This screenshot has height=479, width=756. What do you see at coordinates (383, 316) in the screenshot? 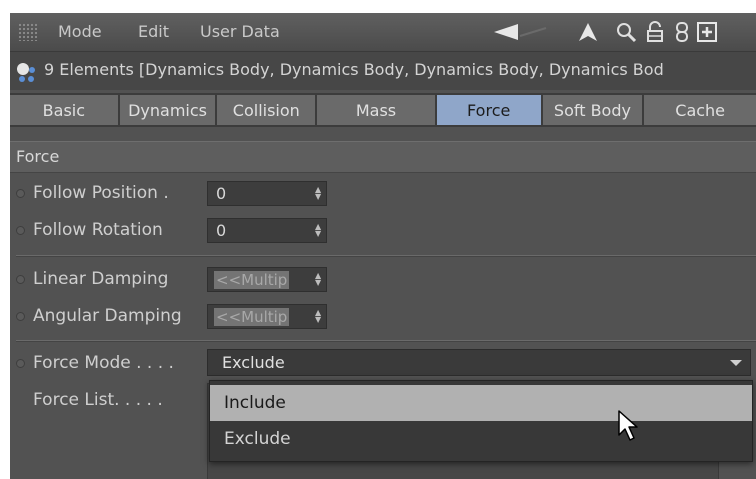
I see `angular-damping-row: Angular Damping <<Multip ▲ ▼` at bounding box center [383, 316].